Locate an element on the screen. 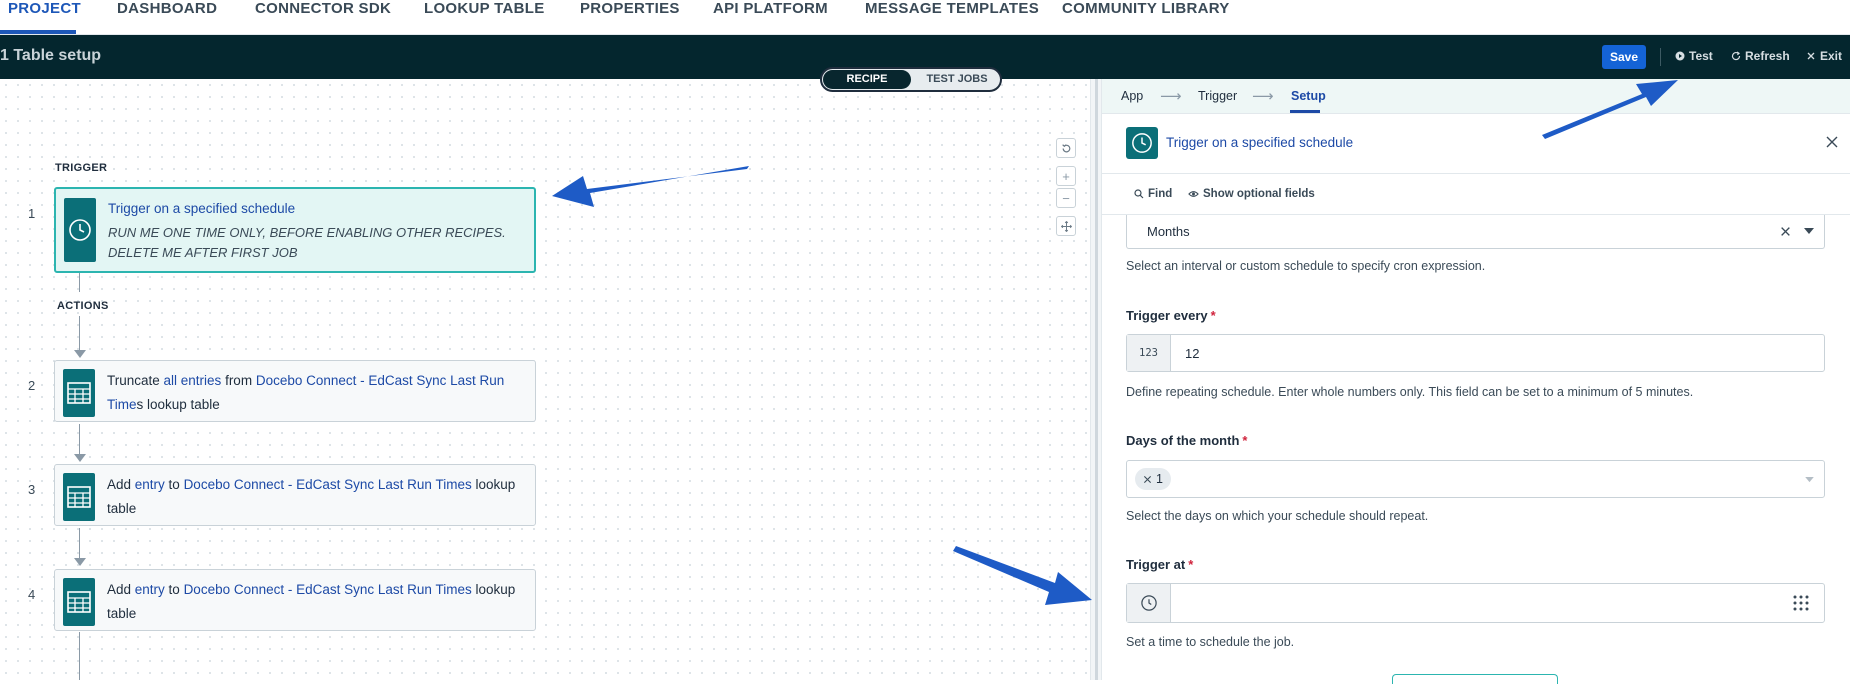  panel-resize-handle is located at coordinates (1096, 379).